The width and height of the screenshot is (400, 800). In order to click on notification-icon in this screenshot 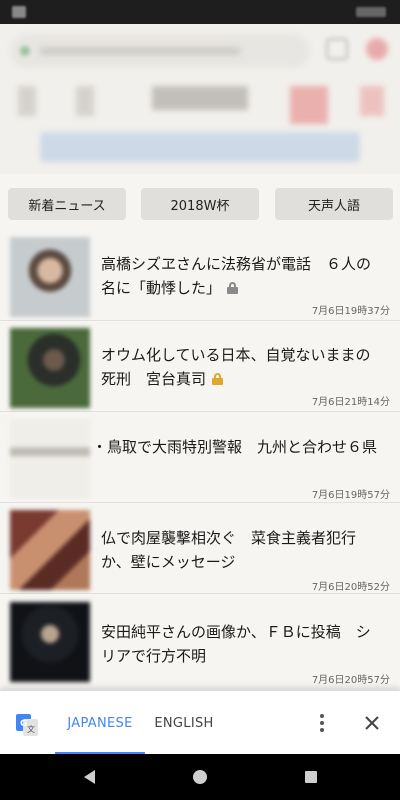, I will do `click(19, 12)`.